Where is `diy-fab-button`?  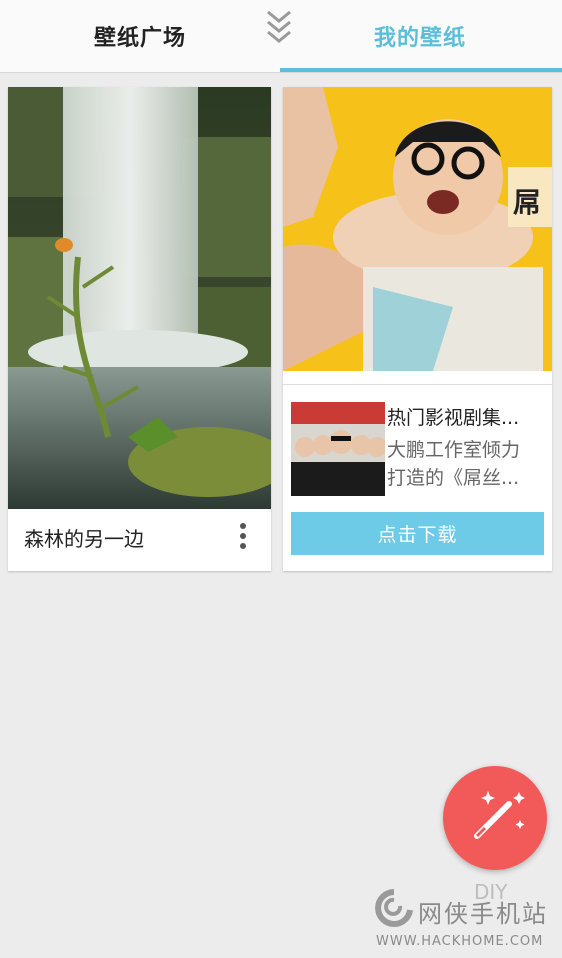
diy-fab-button is located at coordinates (495, 818).